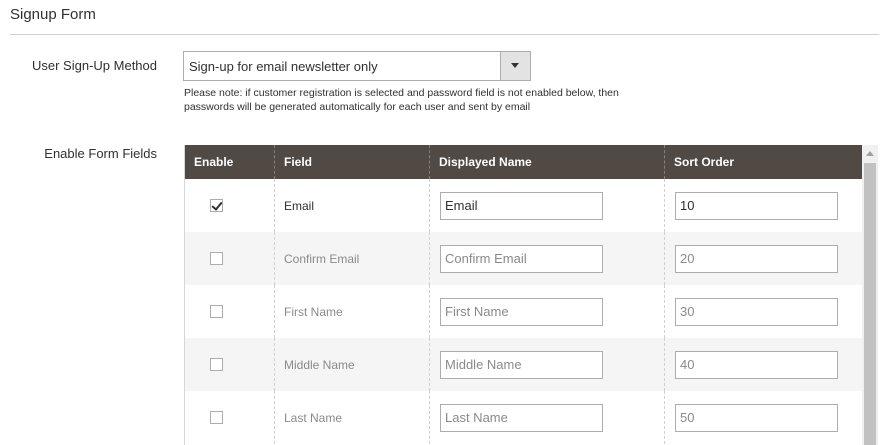 This screenshot has width=883, height=445. What do you see at coordinates (763, 162) in the screenshot?
I see `column-header-sort-order: Sort Order` at bounding box center [763, 162].